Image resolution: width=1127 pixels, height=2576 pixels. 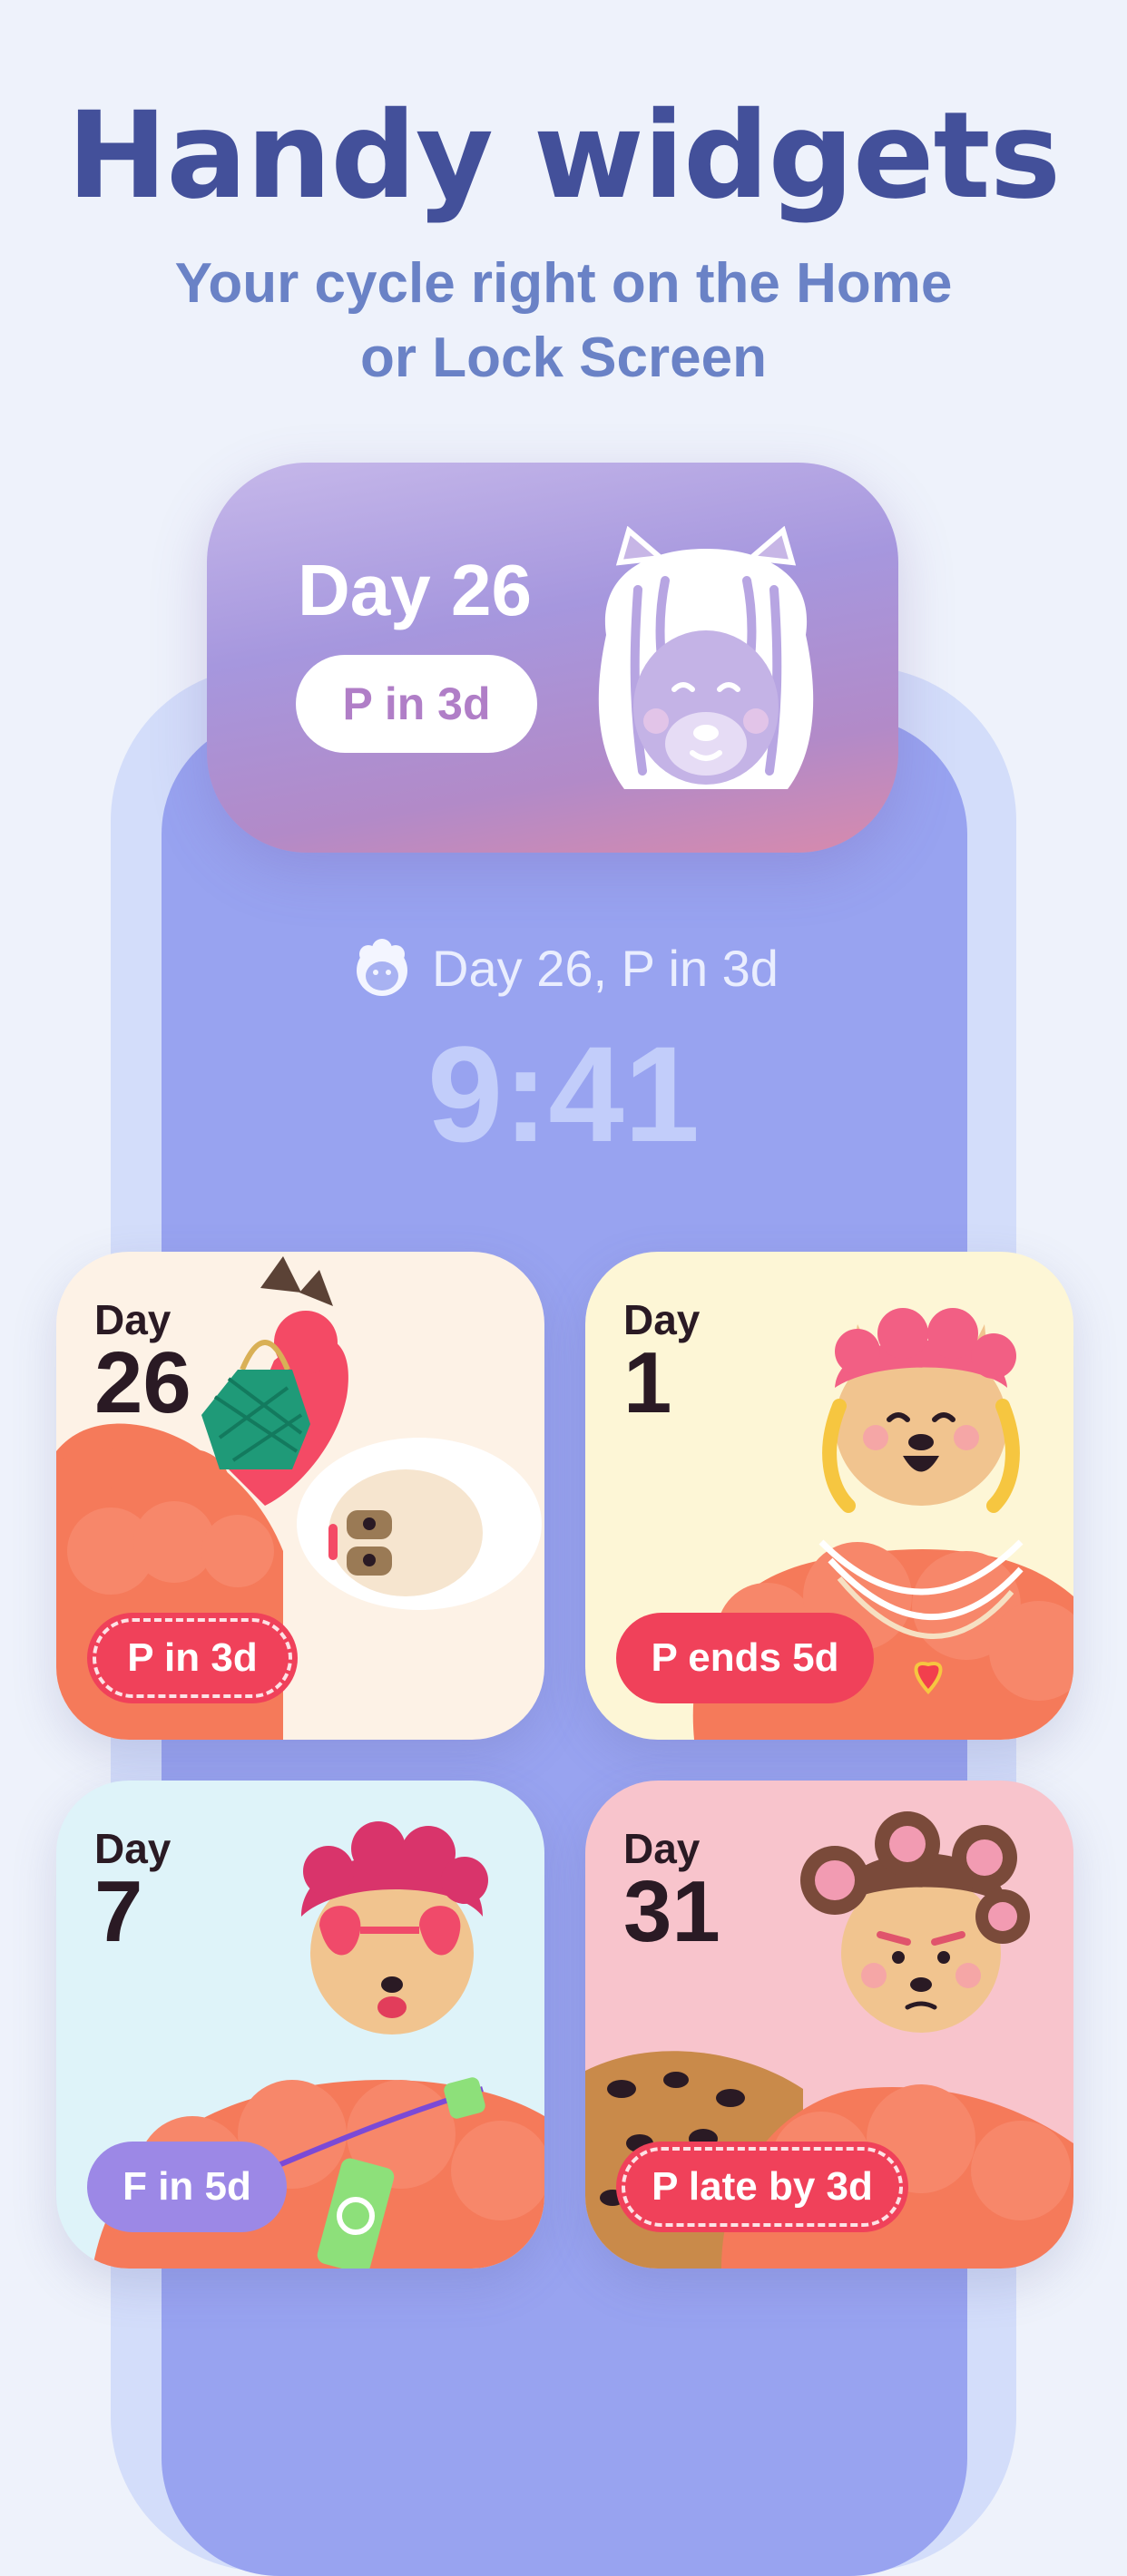 I want to click on card-day-number: 31, so click(x=671, y=1911).